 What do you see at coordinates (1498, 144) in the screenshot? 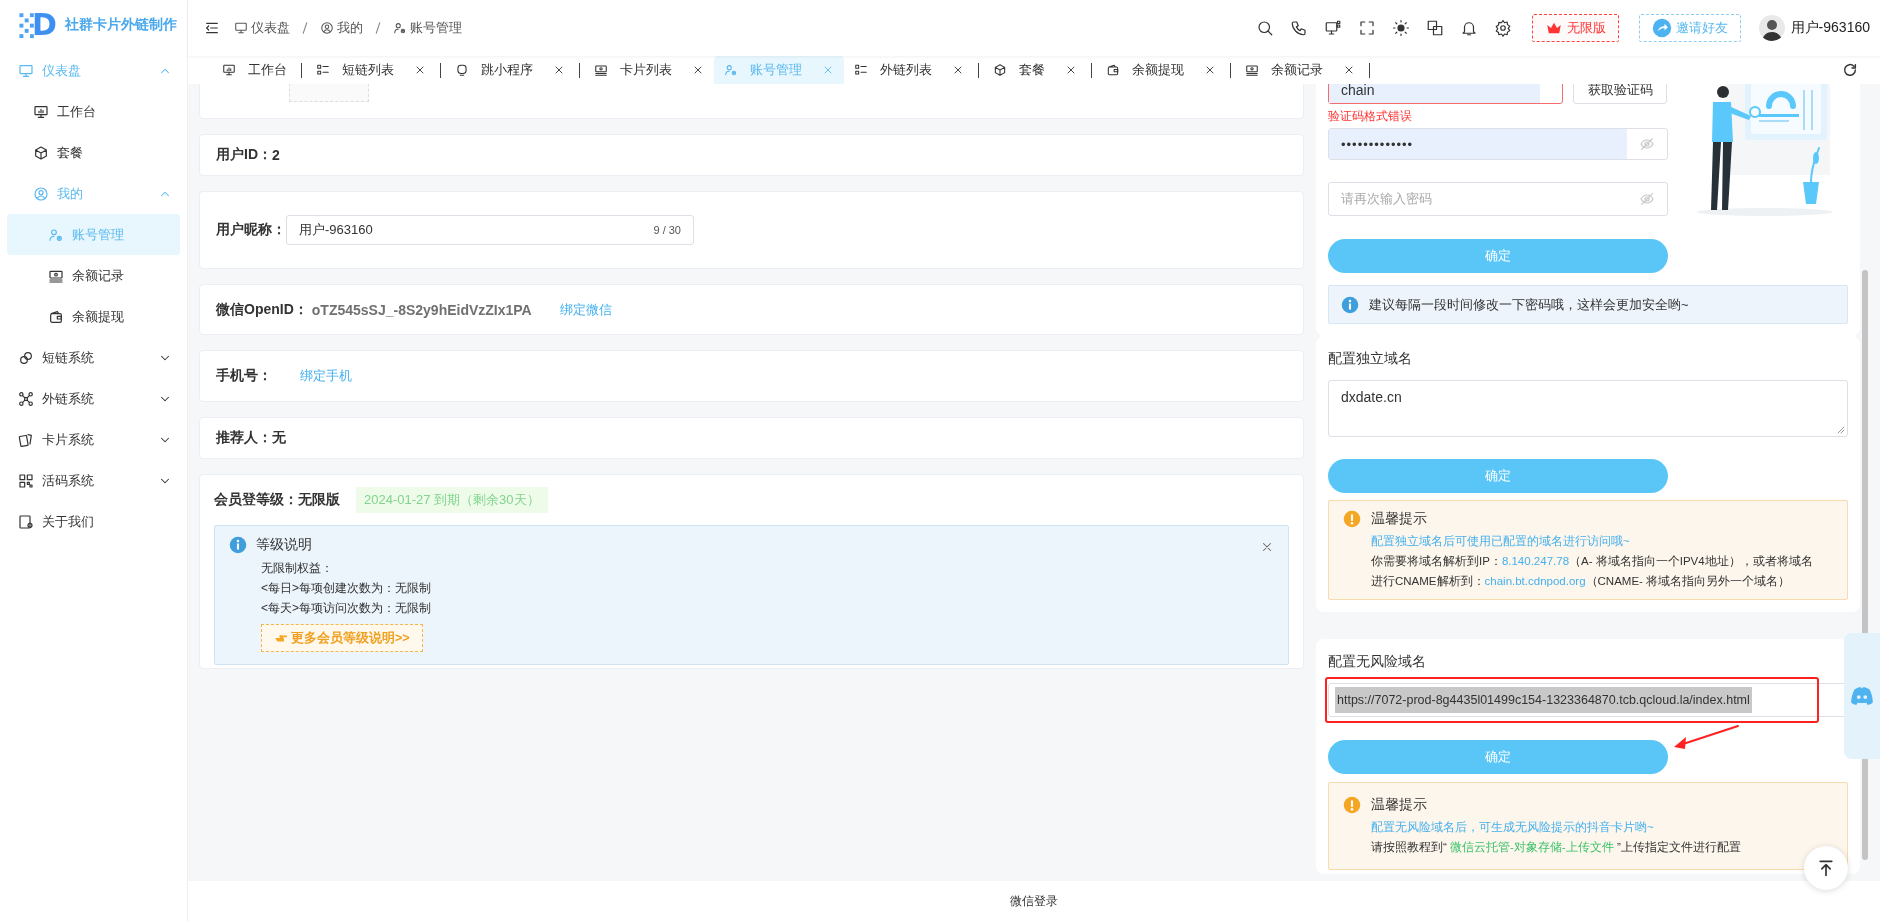
I see `password-field: •••••••••••••` at bounding box center [1498, 144].